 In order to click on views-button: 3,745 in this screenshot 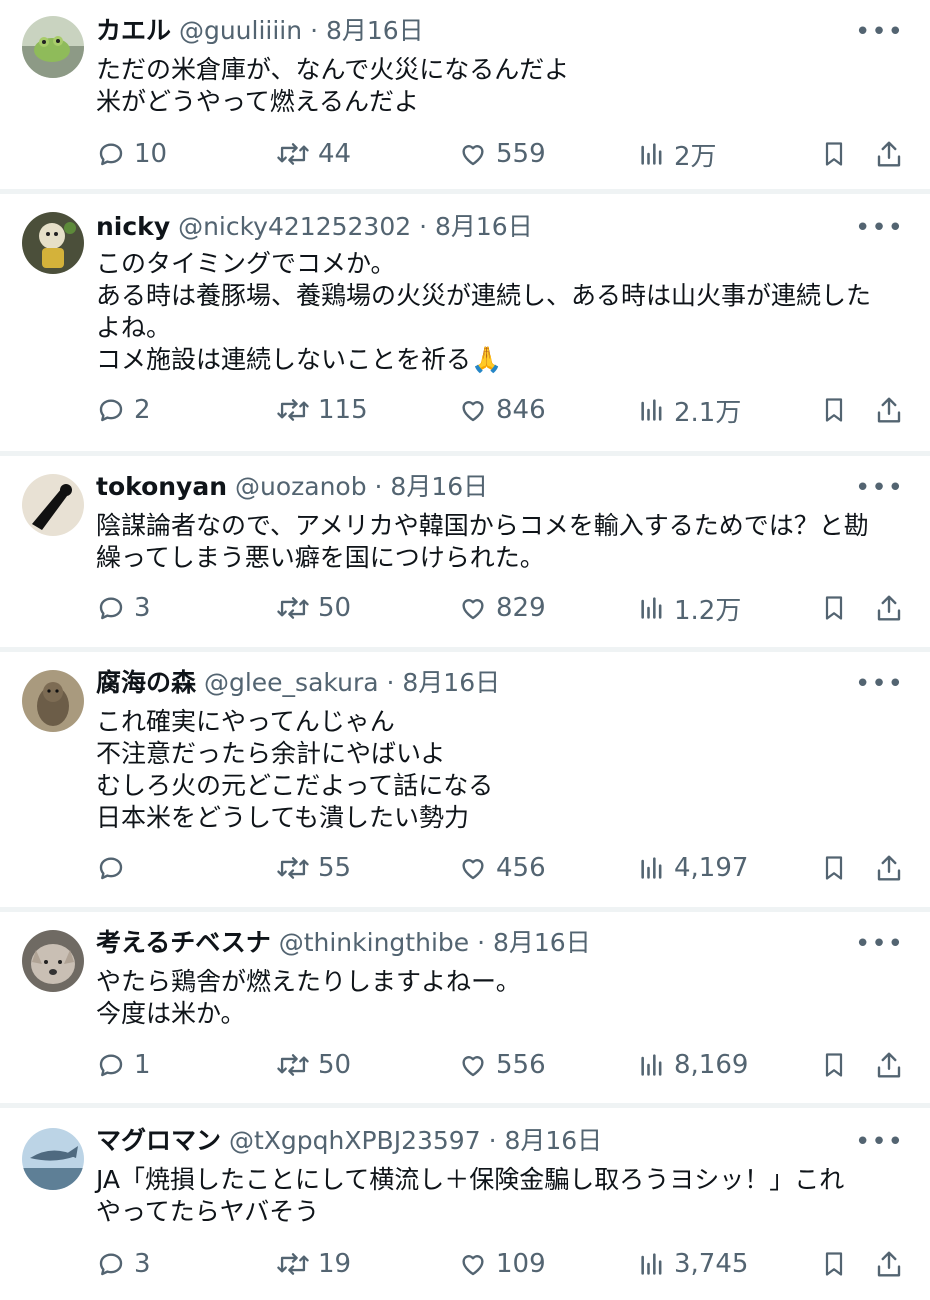, I will do `click(693, 1264)`.